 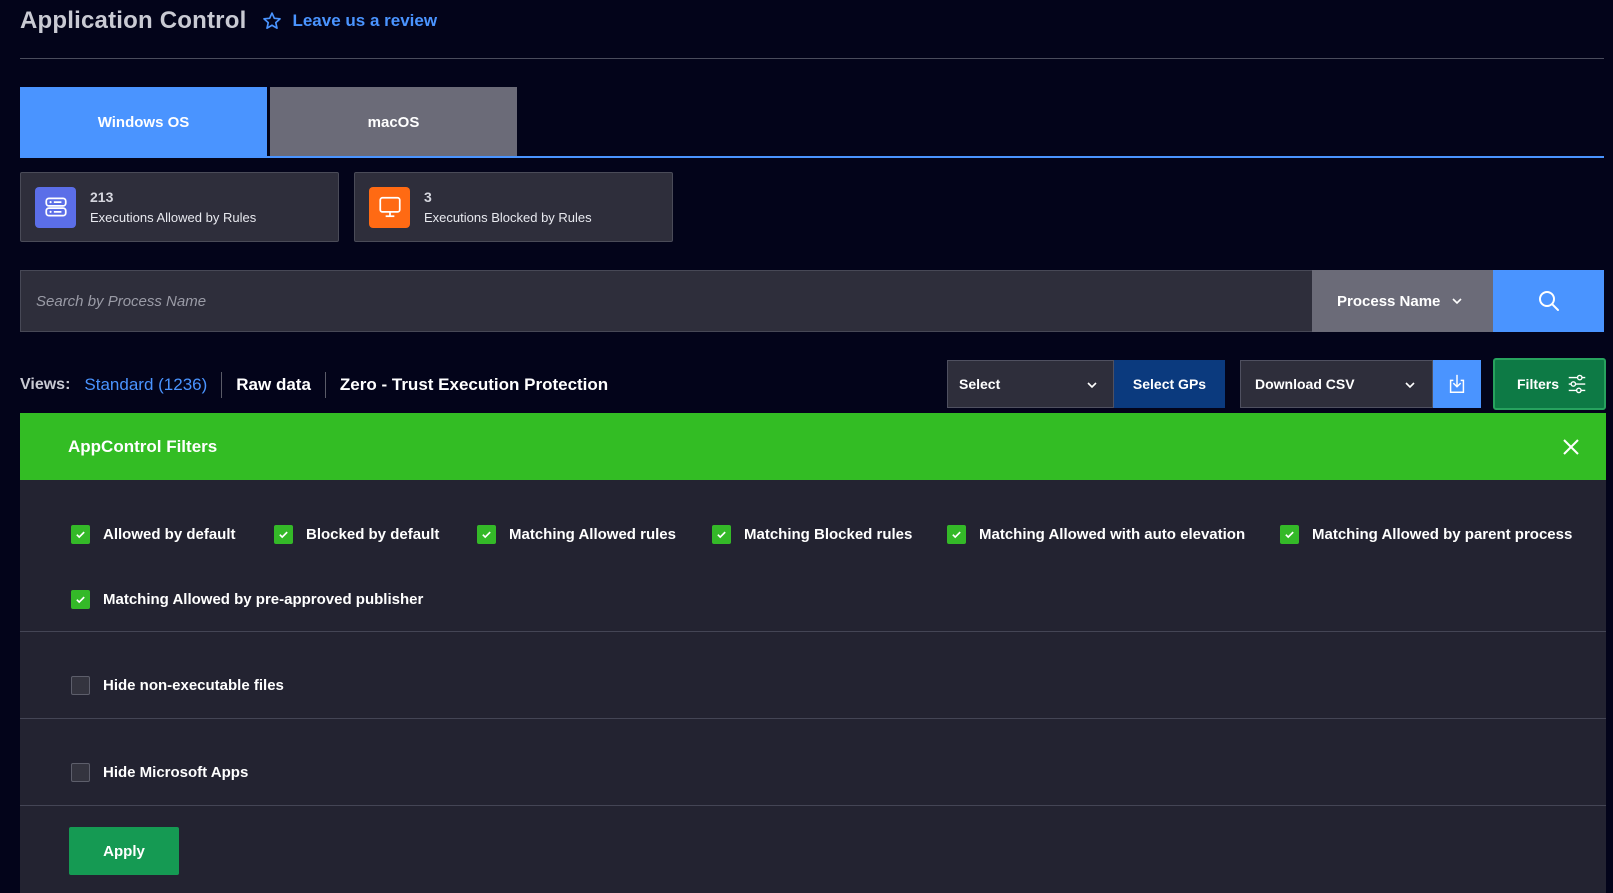 I want to click on select-dropdown-label: Select, so click(x=980, y=384).